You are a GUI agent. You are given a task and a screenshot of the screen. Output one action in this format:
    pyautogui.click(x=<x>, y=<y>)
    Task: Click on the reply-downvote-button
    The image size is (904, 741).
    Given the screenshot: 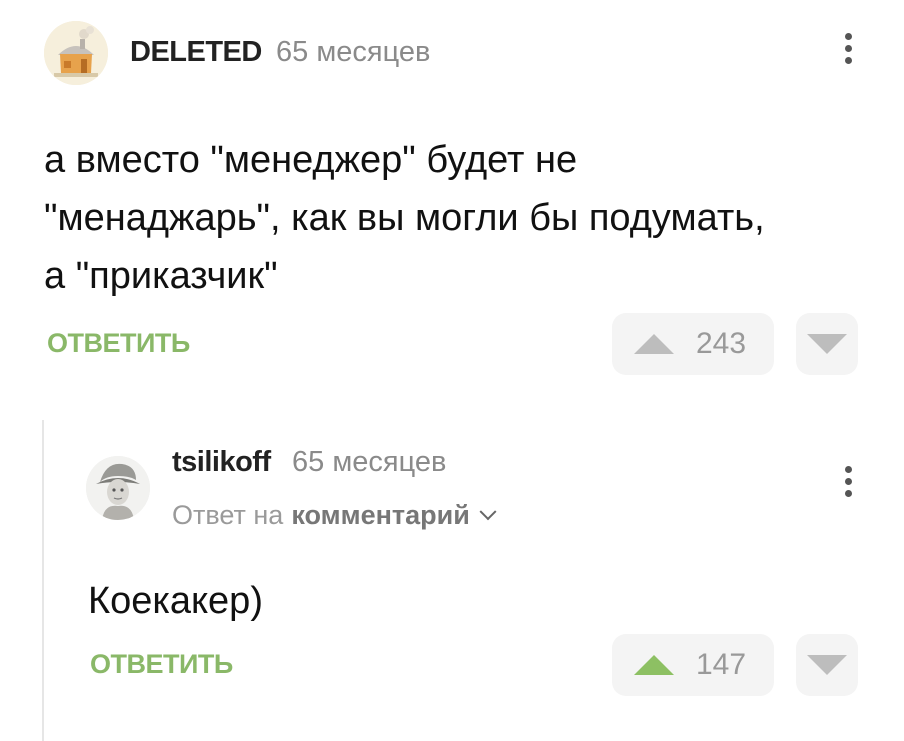 What is the action you would take?
    pyautogui.click(x=827, y=665)
    